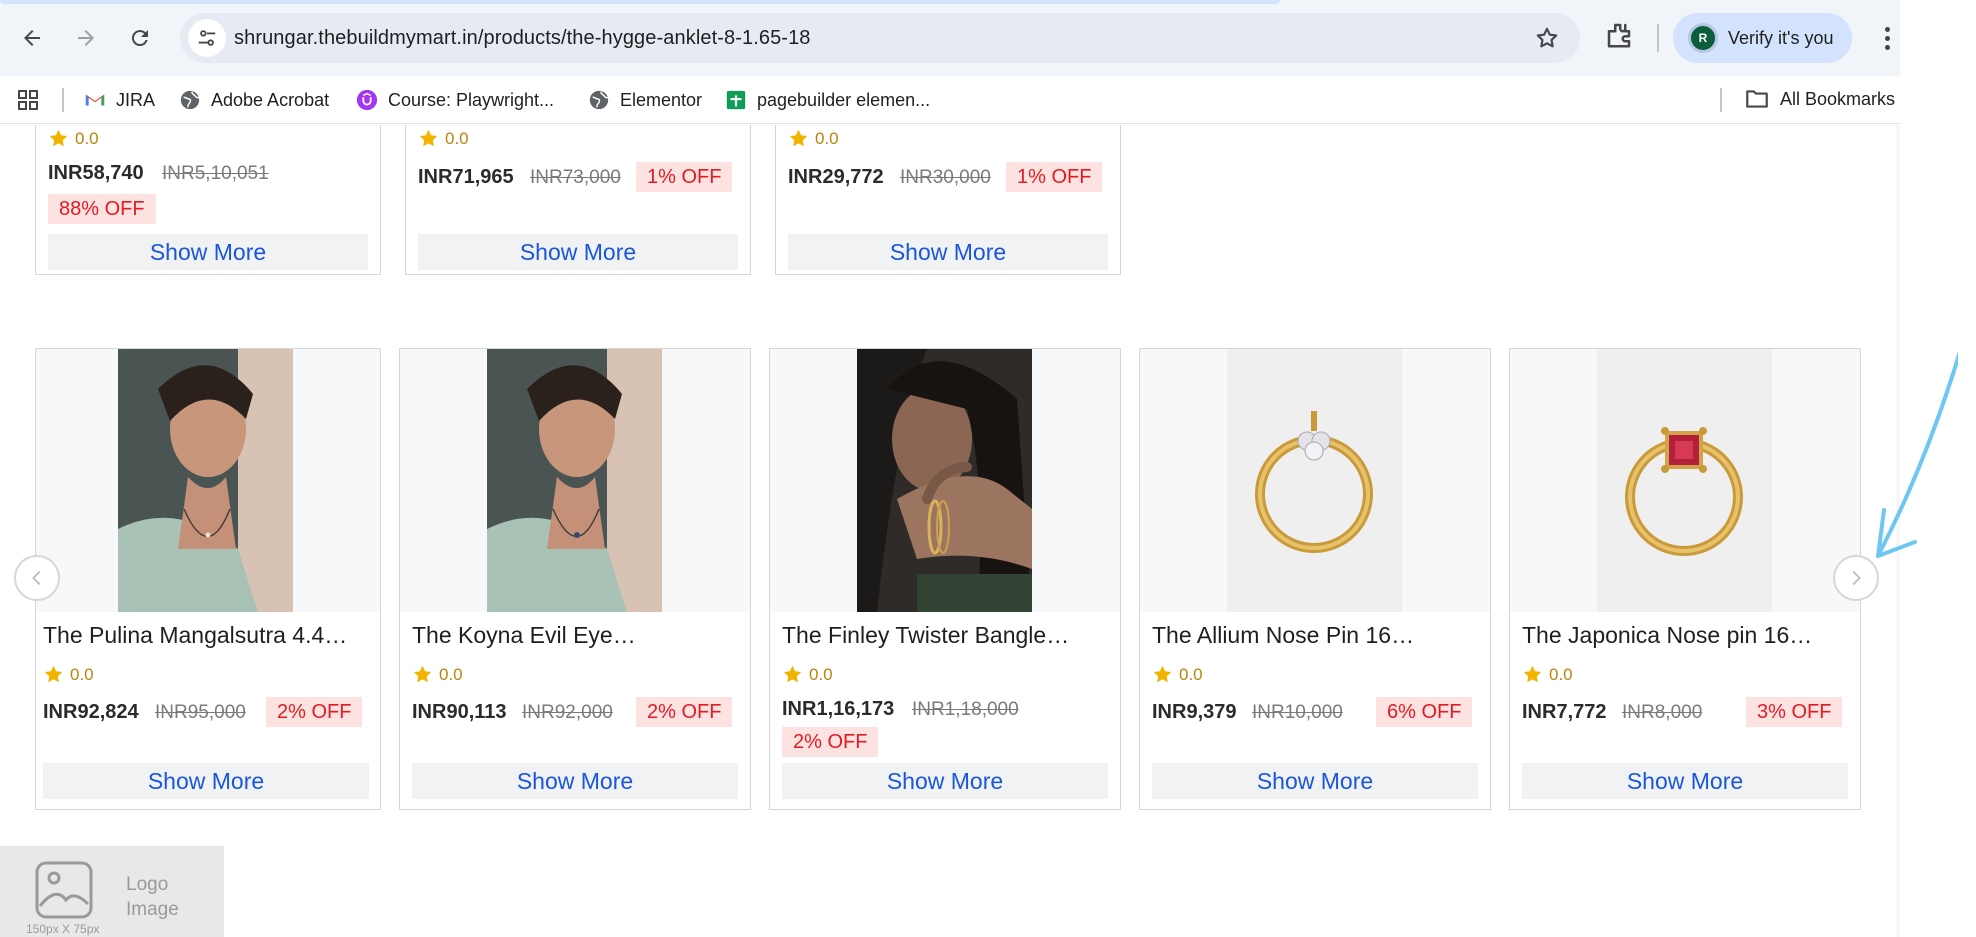  I want to click on woman-necklace-image, so click(574, 480).